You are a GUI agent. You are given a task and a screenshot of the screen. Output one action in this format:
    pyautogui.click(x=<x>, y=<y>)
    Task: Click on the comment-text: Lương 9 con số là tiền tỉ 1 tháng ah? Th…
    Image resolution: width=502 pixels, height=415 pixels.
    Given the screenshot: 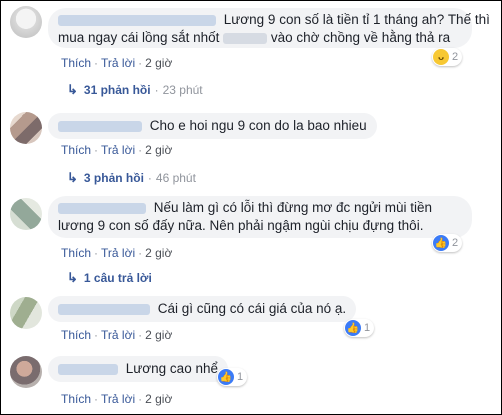 What is the action you would take?
    pyautogui.click(x=356, y=19)
    